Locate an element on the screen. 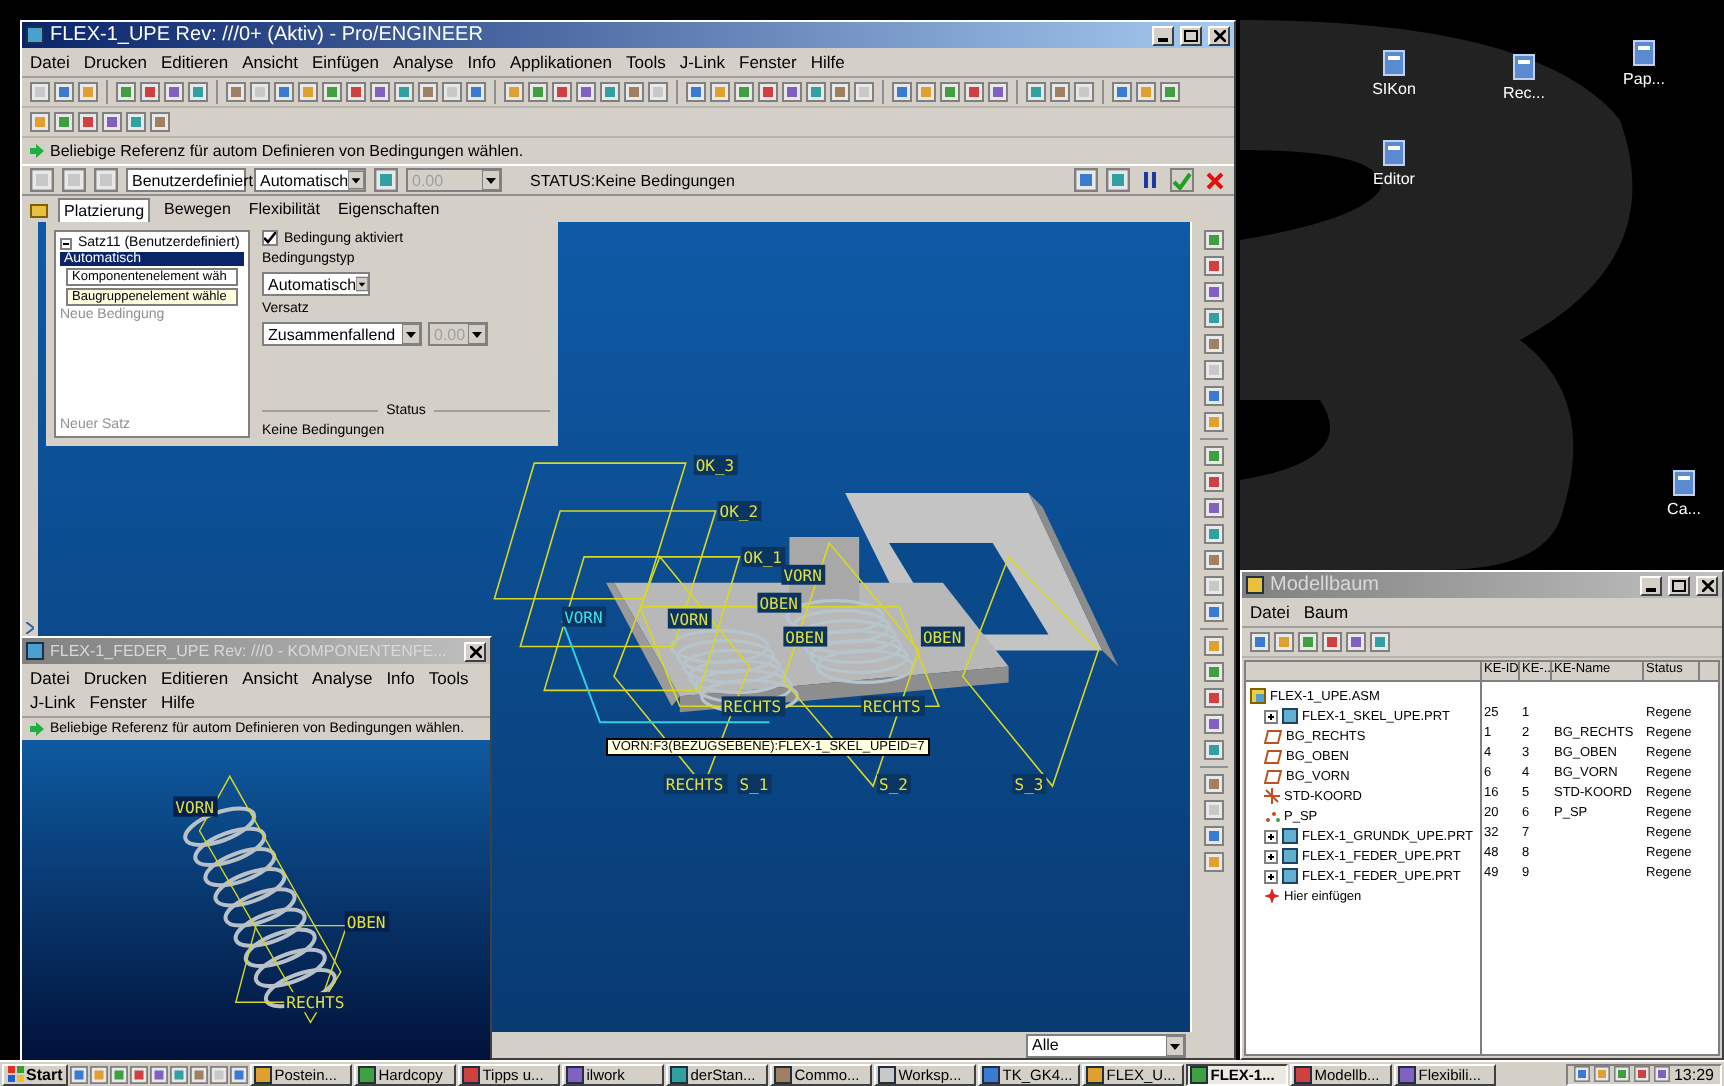 This screenshot has width=1724, height=1086. close-icon is located at coordinates (1219, 35).